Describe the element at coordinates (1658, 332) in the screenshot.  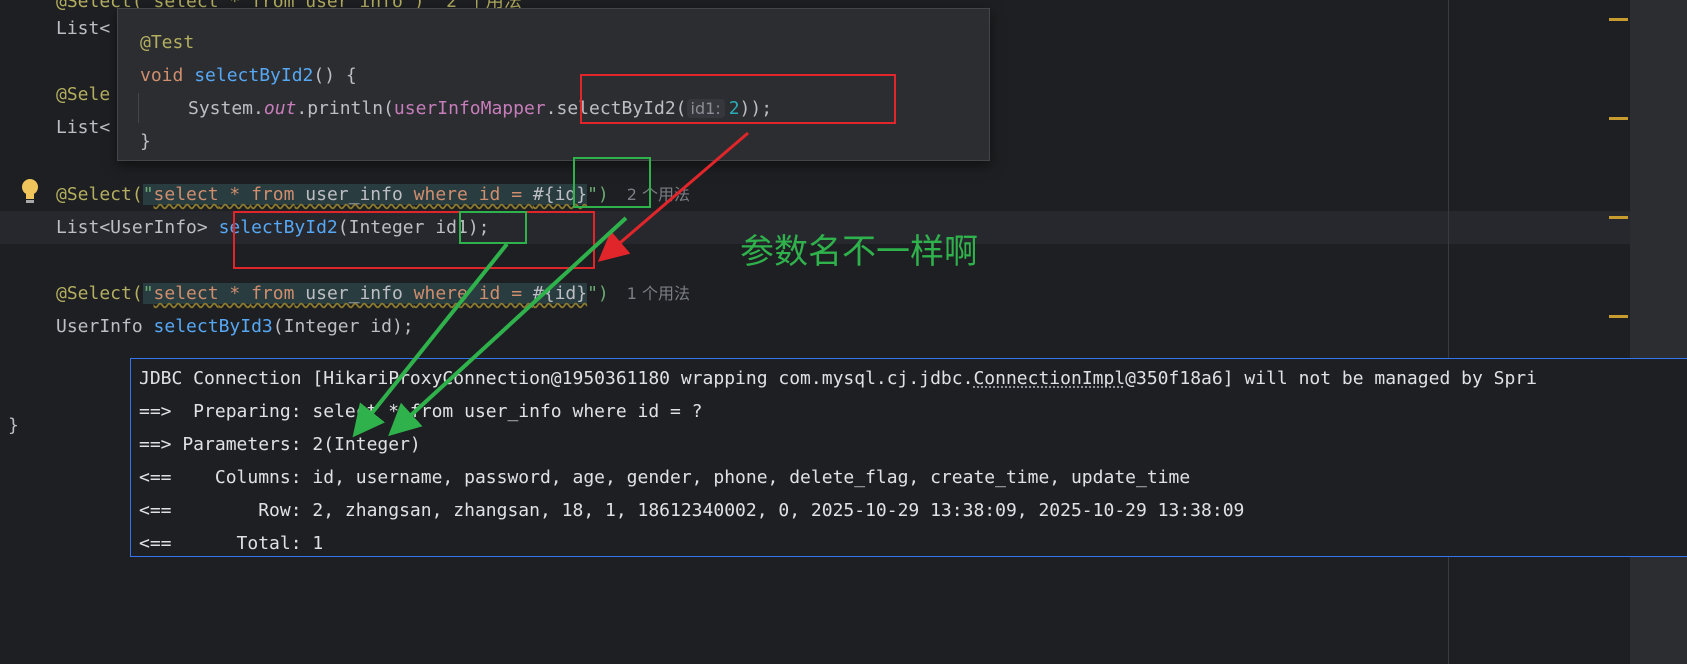
I see `editor-scrollbar-gutter` at that location.